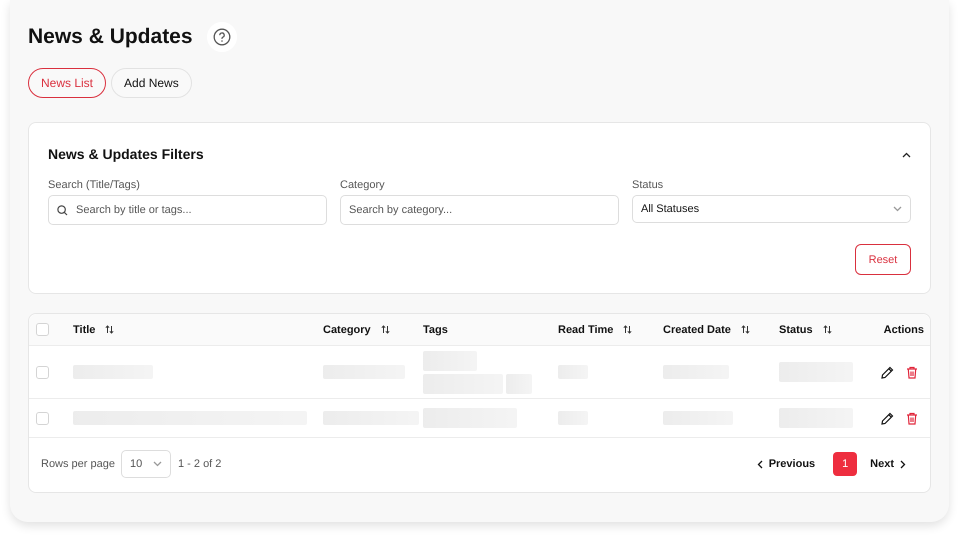 The width and height of the screenshot is (959, 539). Describe the element at coordinates (697, 330) in the screenshot. I see `column-header: Created Date` at that location.